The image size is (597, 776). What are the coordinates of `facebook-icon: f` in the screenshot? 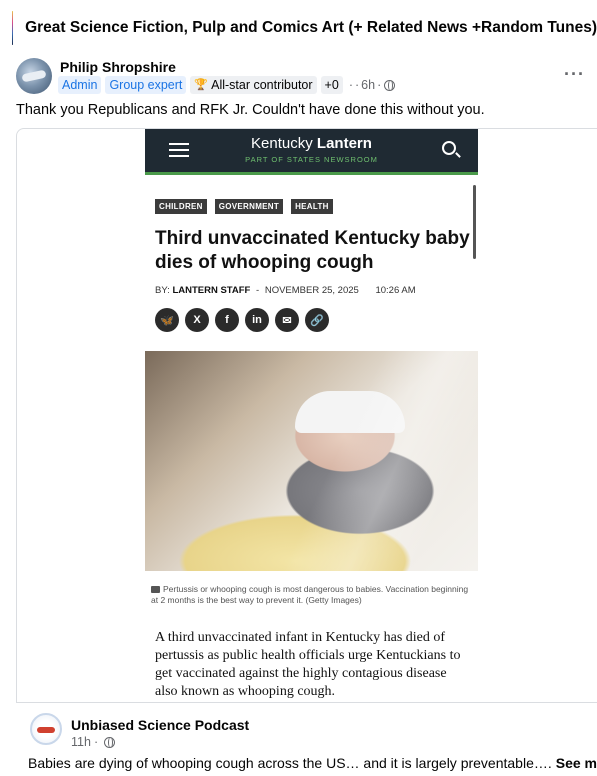 It's located at (227, 320).